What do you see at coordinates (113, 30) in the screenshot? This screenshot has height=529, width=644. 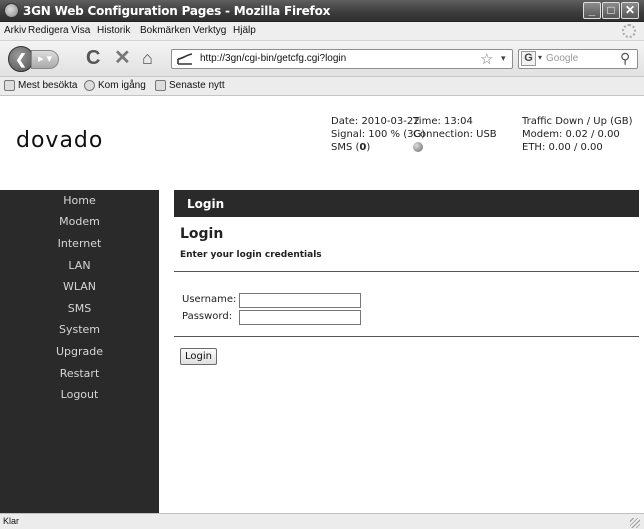 I see `menu-historik: Historik` at bounding box center [113, 30].